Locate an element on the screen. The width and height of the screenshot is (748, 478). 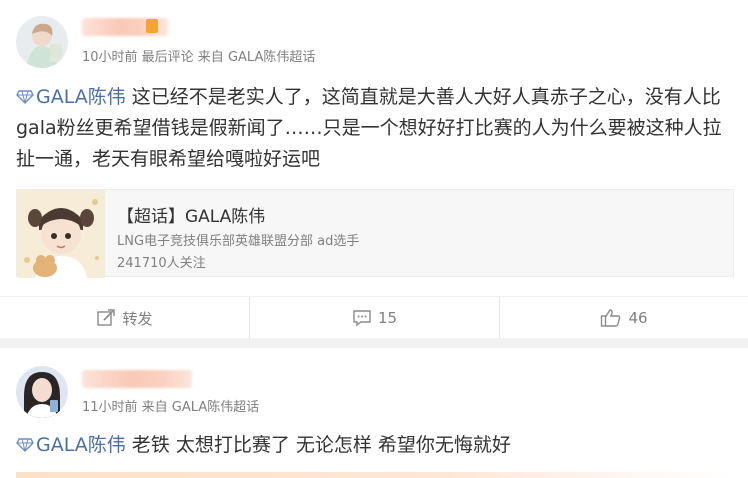
post-text: 老铁 太想打比赛了 无论怎样 希望你无悔就好 is located at coordinates (318, 445).